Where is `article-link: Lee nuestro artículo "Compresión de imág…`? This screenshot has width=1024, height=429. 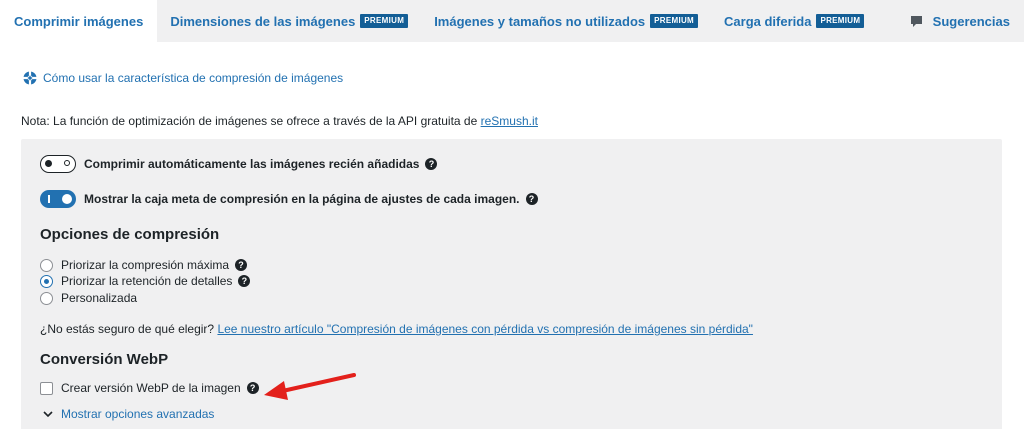 article-link: Lee nuestro artículo "Compresión de imág… is located at coordinates (485, 329).